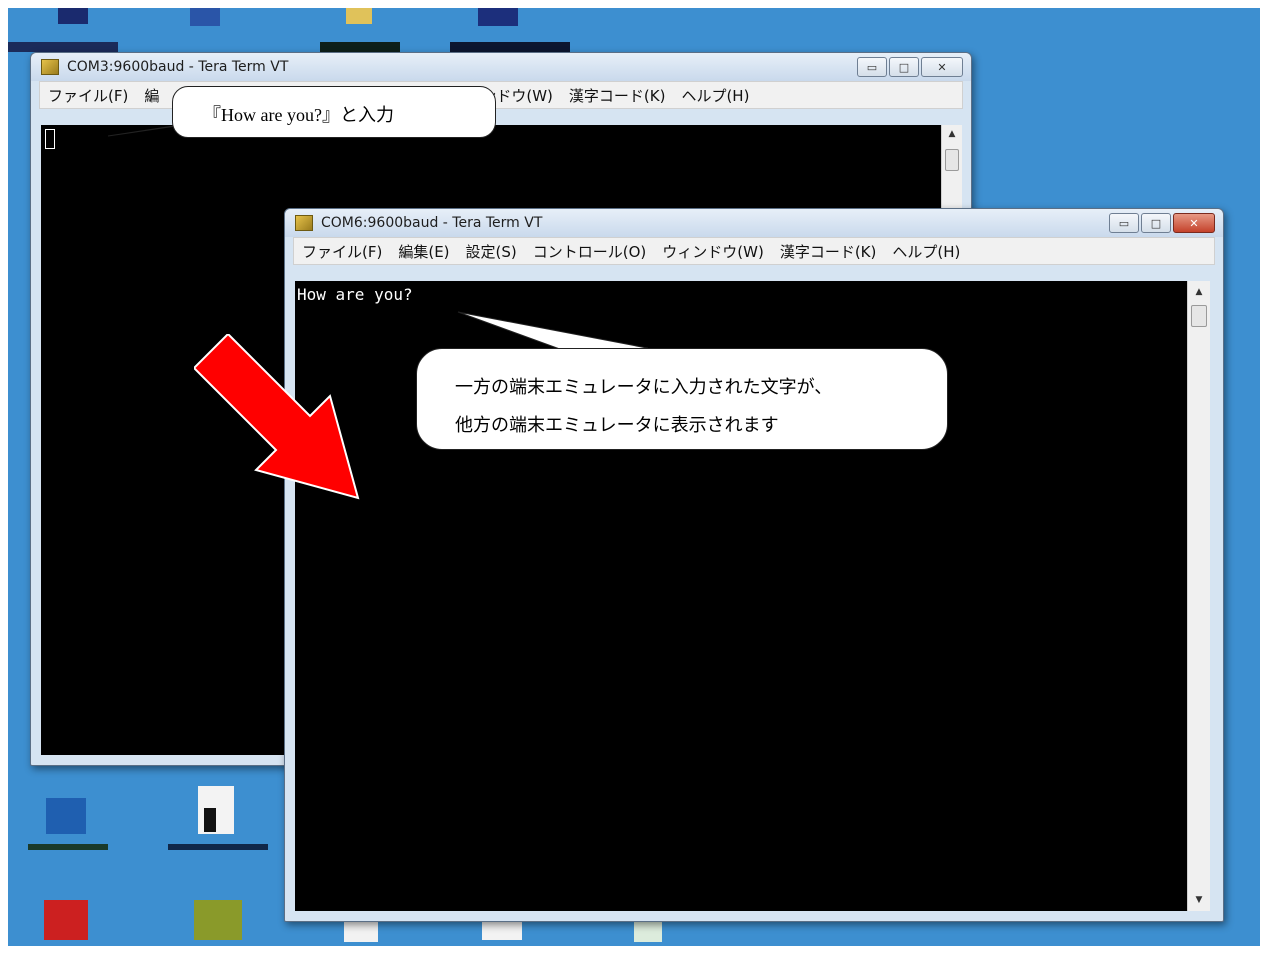 This screenshot has height=954, width=1268. What do you see at coordinates (644, 387) in the screenshot?
I see `callout-explain-line1: 一方の端末エミュレータに入力された文字が、` at bounding box center [644, 387].